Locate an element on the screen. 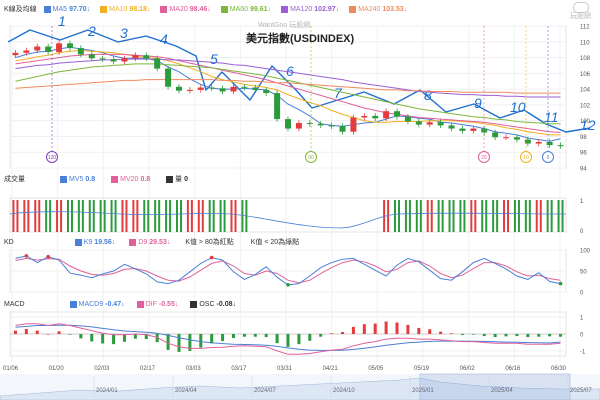 The width and height of the screenshot is (600, 400). ma-legend-name: MA20 is located at coordinates (178, 9).